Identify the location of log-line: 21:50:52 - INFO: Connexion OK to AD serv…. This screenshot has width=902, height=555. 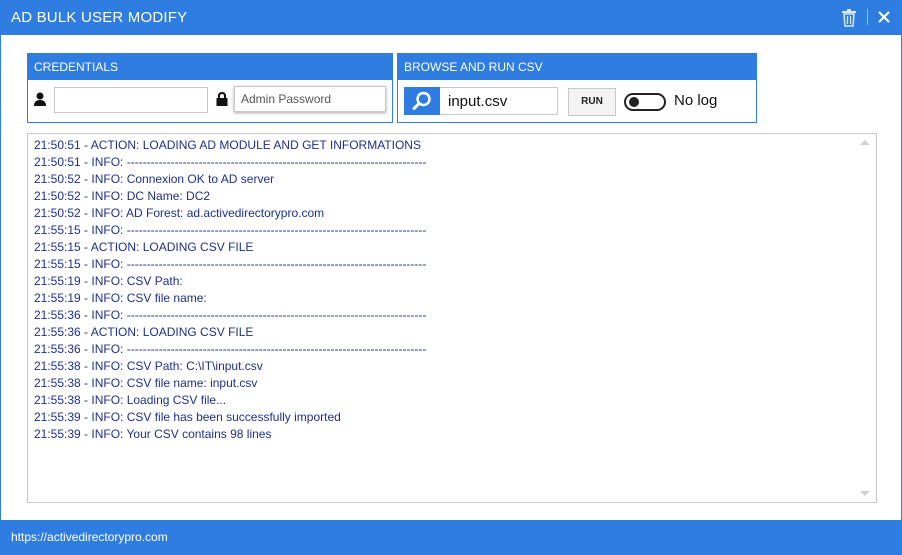
(154, 179).